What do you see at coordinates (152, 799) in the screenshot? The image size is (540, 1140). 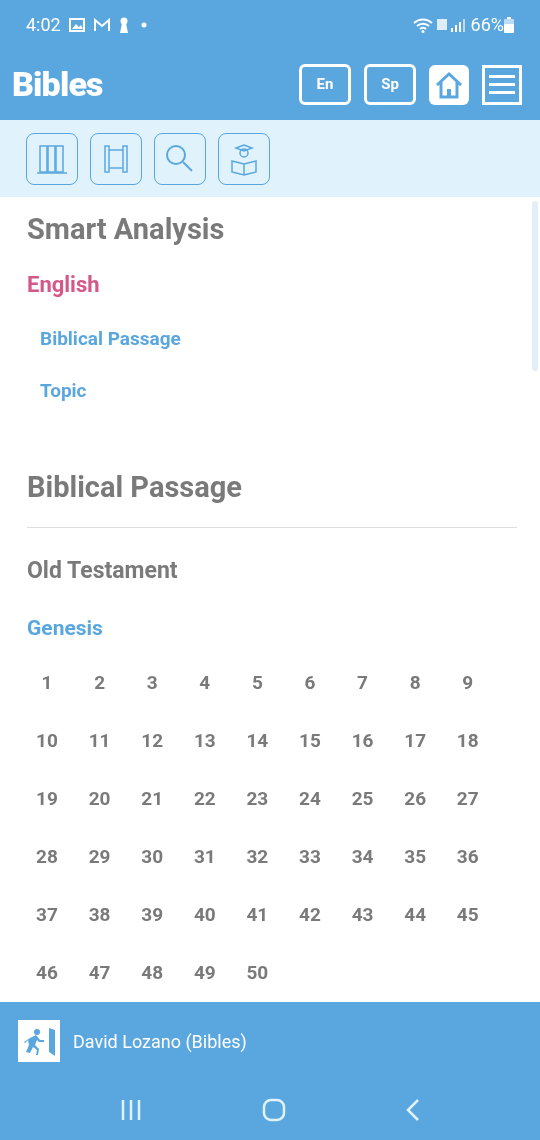 I see `chapter-link: 21` at bounding box center [152, 799].